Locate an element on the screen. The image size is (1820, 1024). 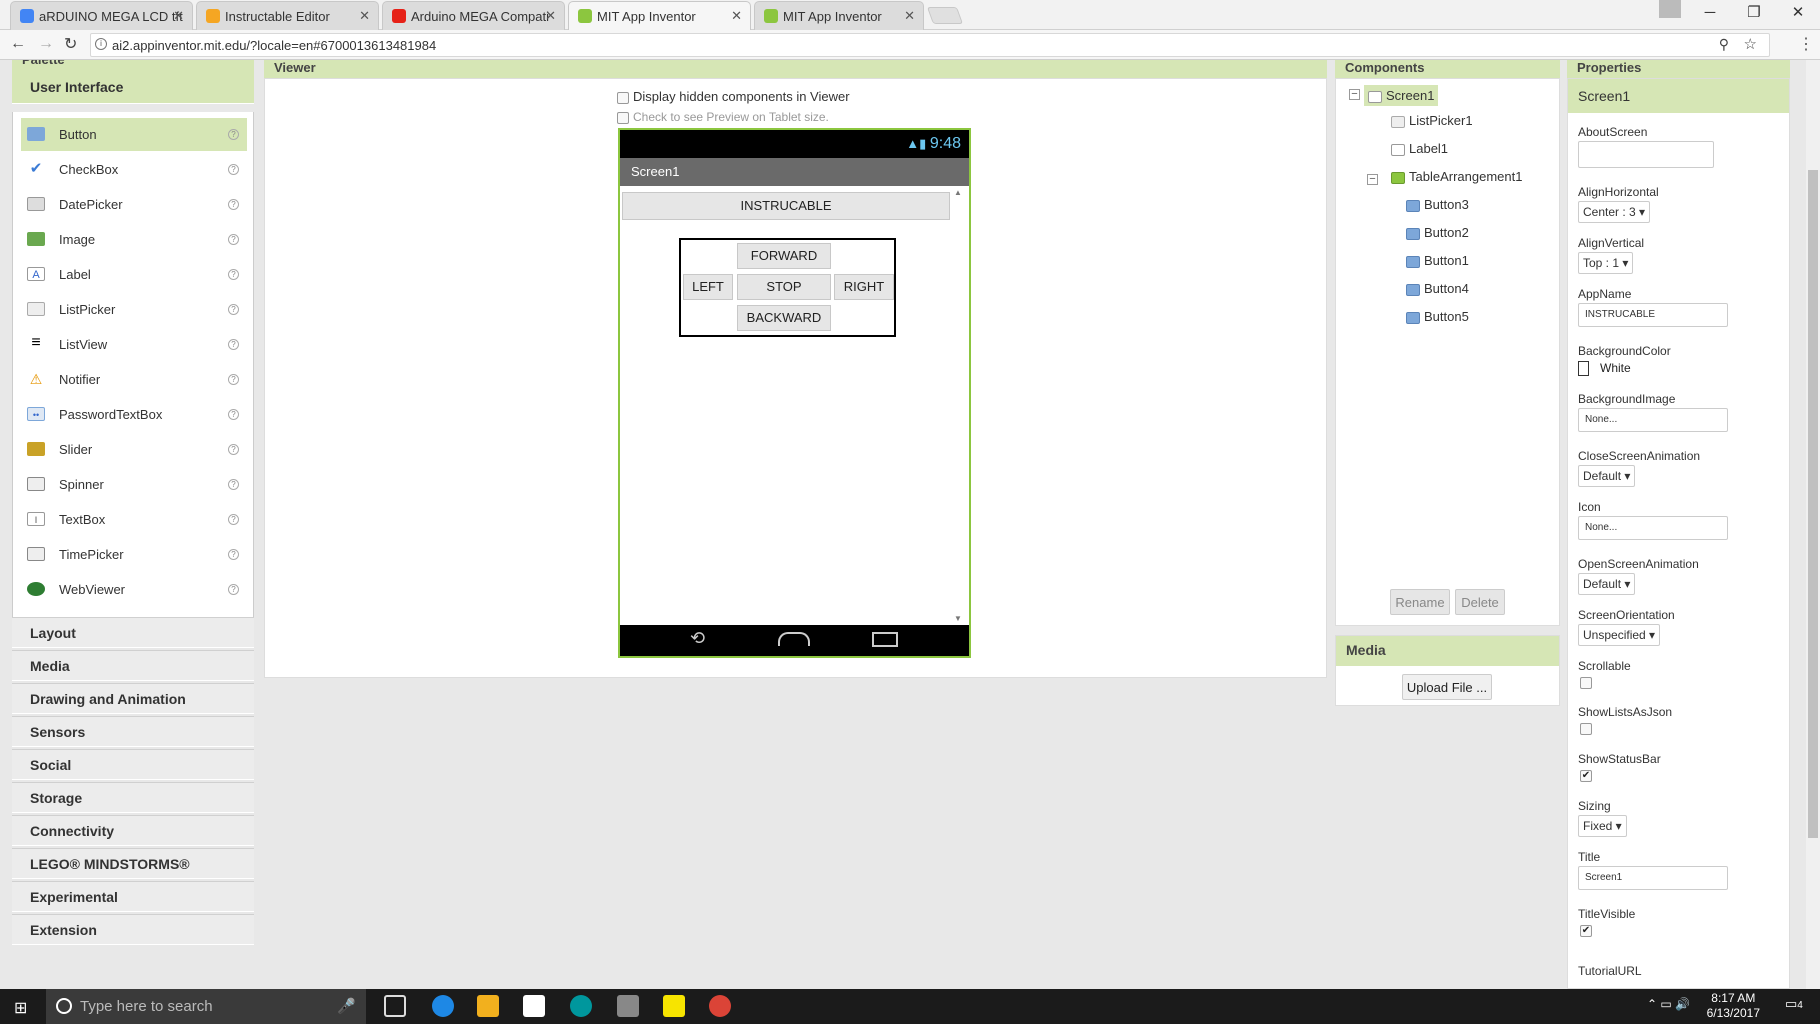
screen-orientation-select: Unspecified ▾ is located at coordinates (1619, 635).